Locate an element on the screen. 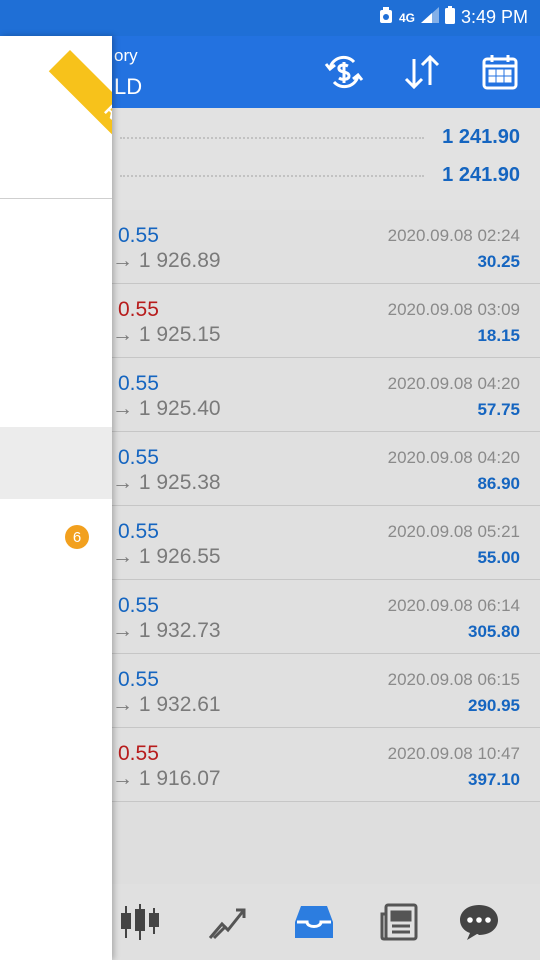 This screenshot has height=960, width=540. notification-icon is located at coordinates (386, 17).